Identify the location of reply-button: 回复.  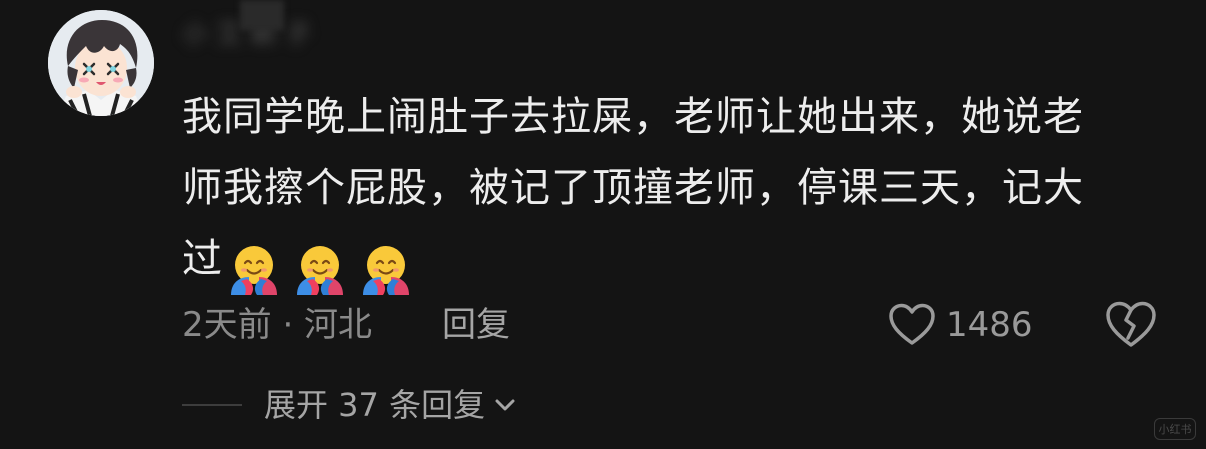
(476, 325).